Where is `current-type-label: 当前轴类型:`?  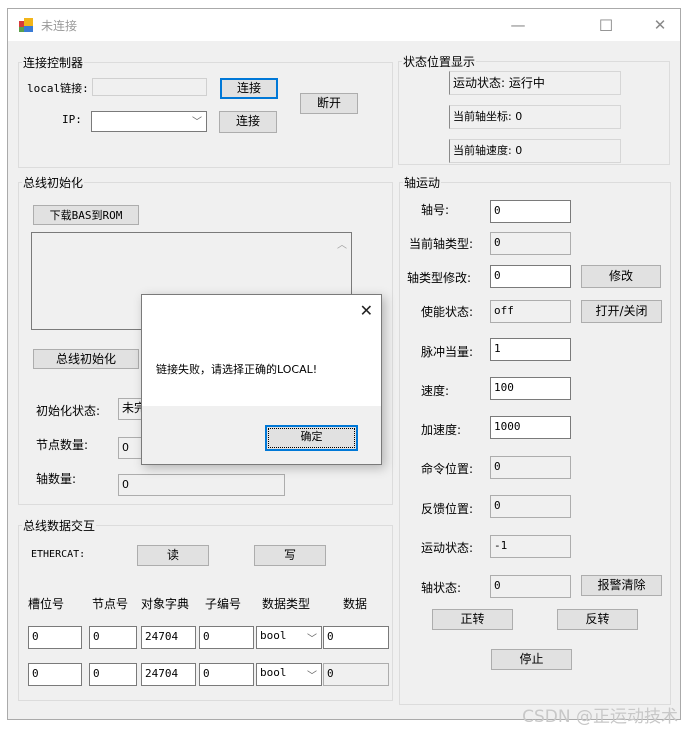
current-type-label: 当前轴类型: is located at coordinates (441, 244).